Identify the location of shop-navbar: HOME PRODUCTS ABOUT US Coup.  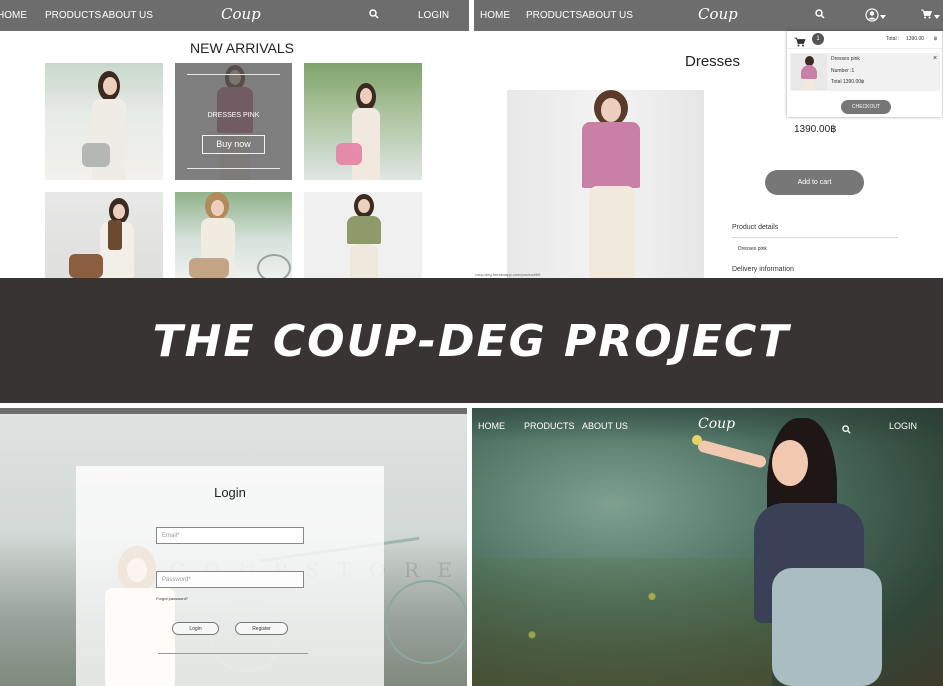
(708, 15).